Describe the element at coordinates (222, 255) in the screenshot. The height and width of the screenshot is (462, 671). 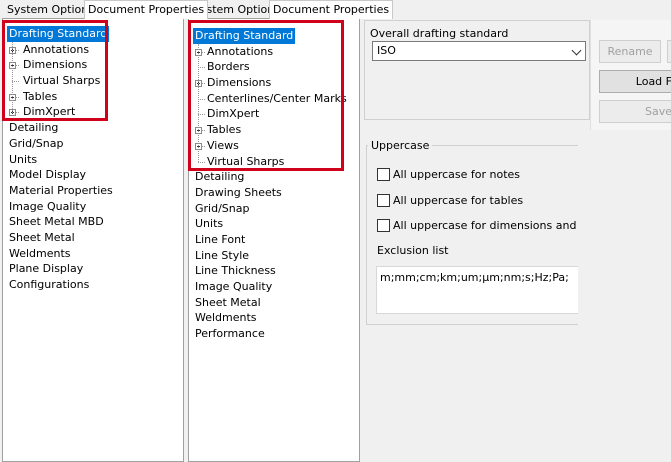
I see `middle-tree-label: Line Style` at that location.